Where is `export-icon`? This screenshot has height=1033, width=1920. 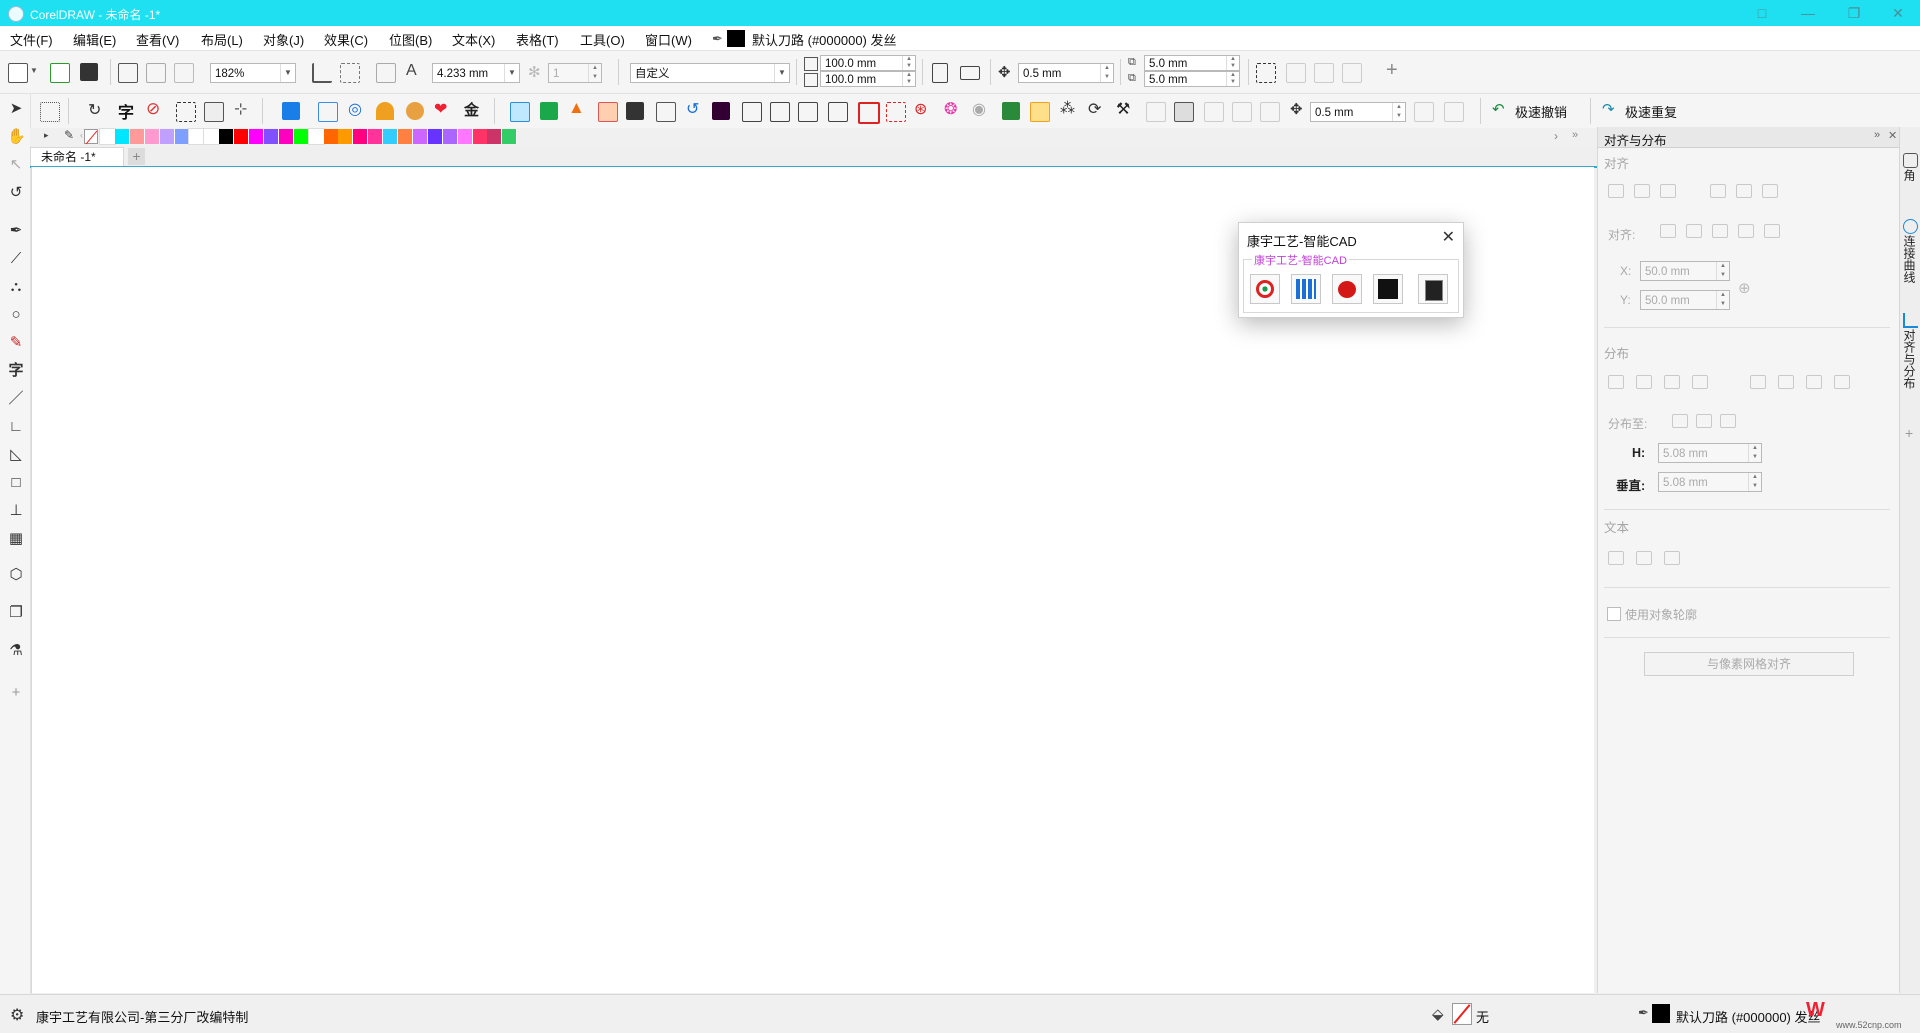
export-icon is located at coordinates (156, 73).